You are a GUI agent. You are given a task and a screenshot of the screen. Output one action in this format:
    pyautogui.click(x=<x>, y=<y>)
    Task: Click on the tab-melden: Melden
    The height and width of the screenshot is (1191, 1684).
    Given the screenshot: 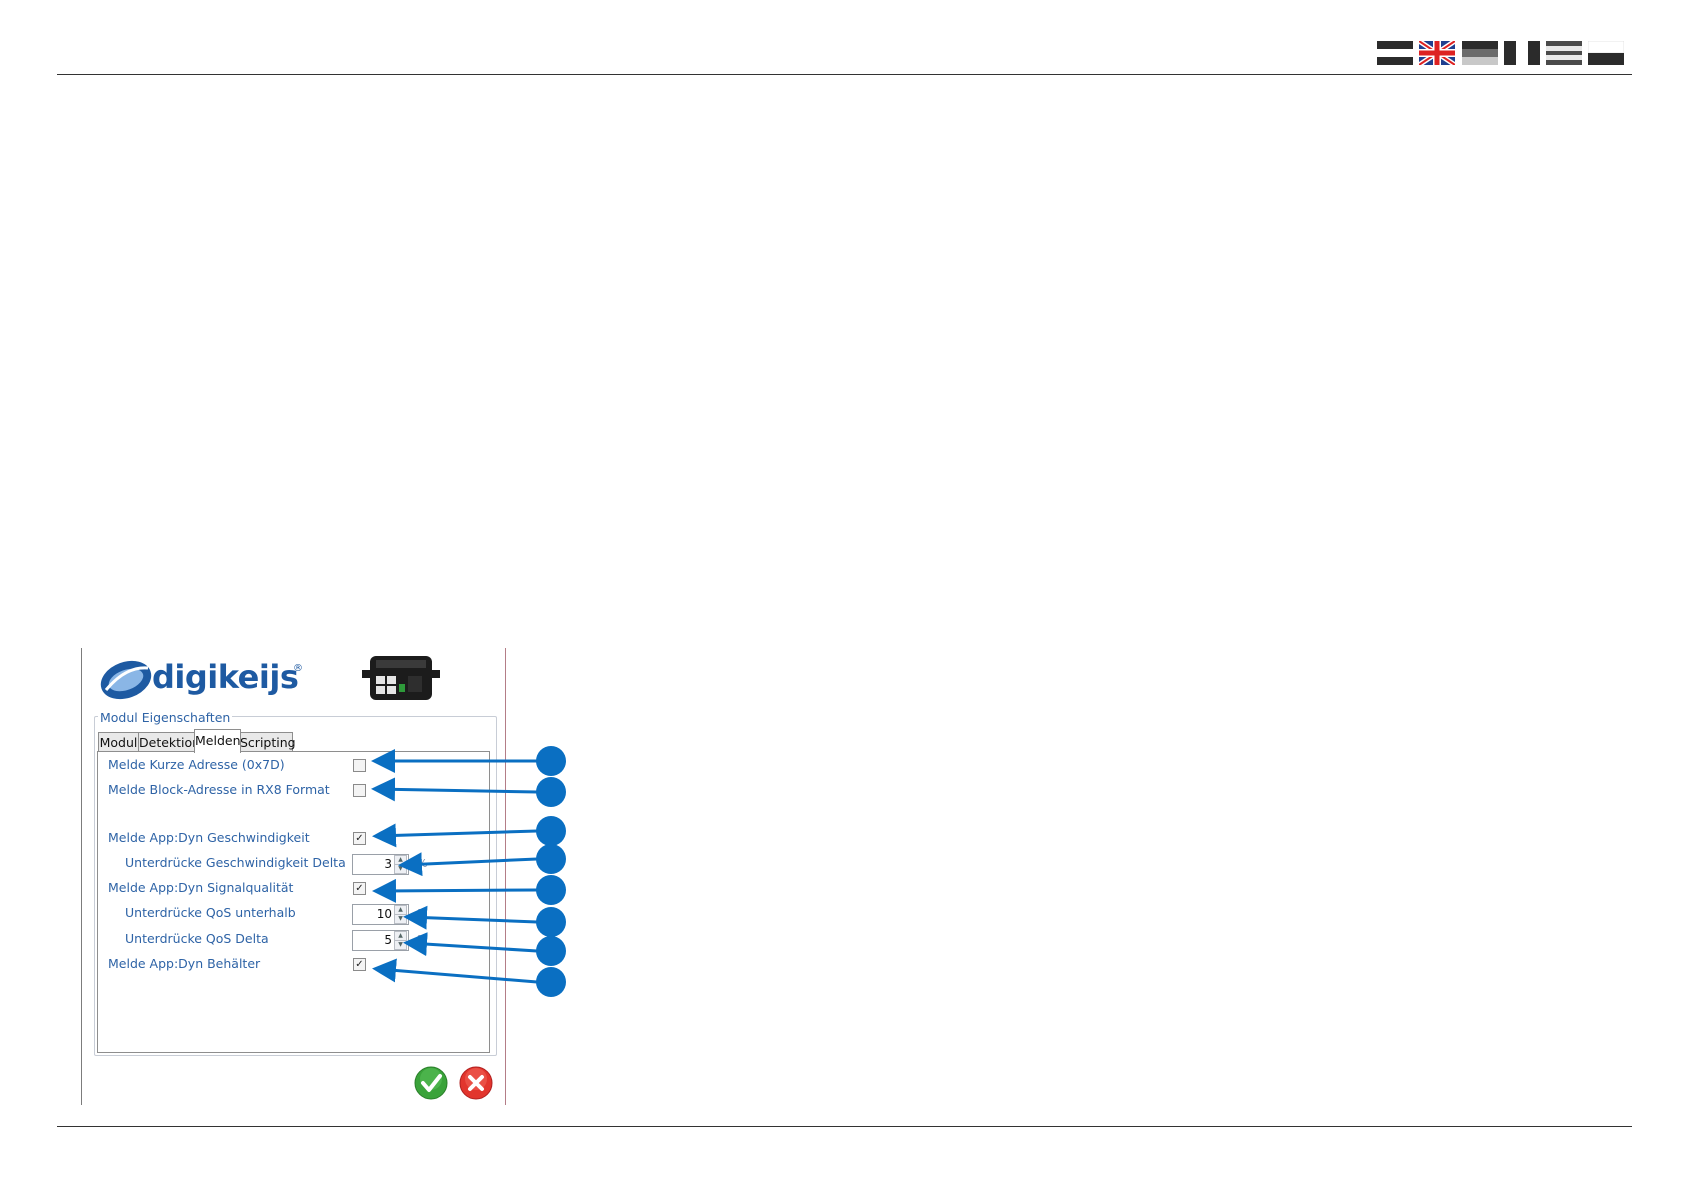 What is the action you would take?
    pyautogui.click(x=217, y=741)
    